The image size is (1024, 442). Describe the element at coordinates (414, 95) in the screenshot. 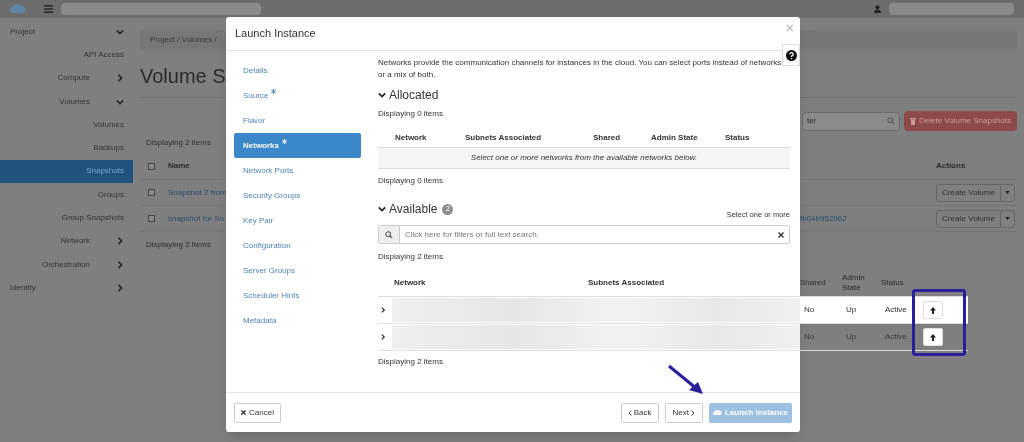

I see `section-heading: Allocated` at that location.